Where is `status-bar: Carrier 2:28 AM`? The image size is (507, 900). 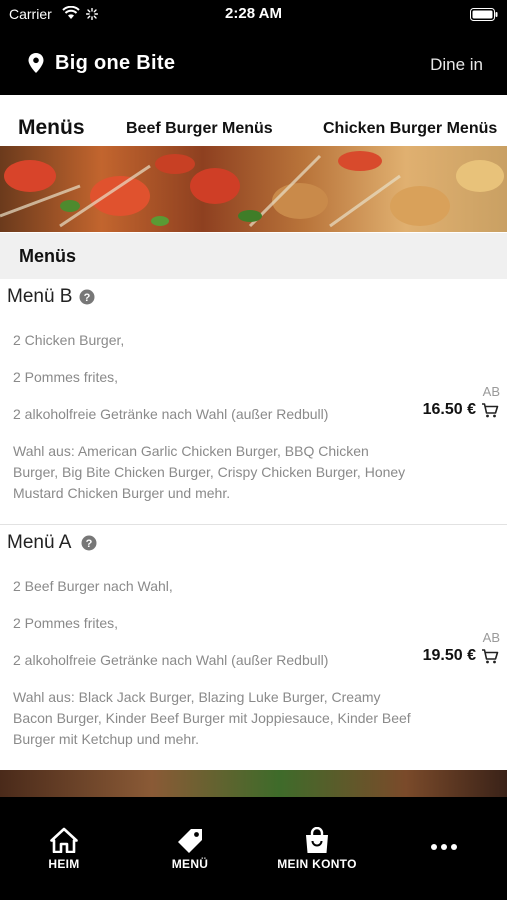
status-bar: Carrier 2:28 AM is located at coordinates (253, 15).